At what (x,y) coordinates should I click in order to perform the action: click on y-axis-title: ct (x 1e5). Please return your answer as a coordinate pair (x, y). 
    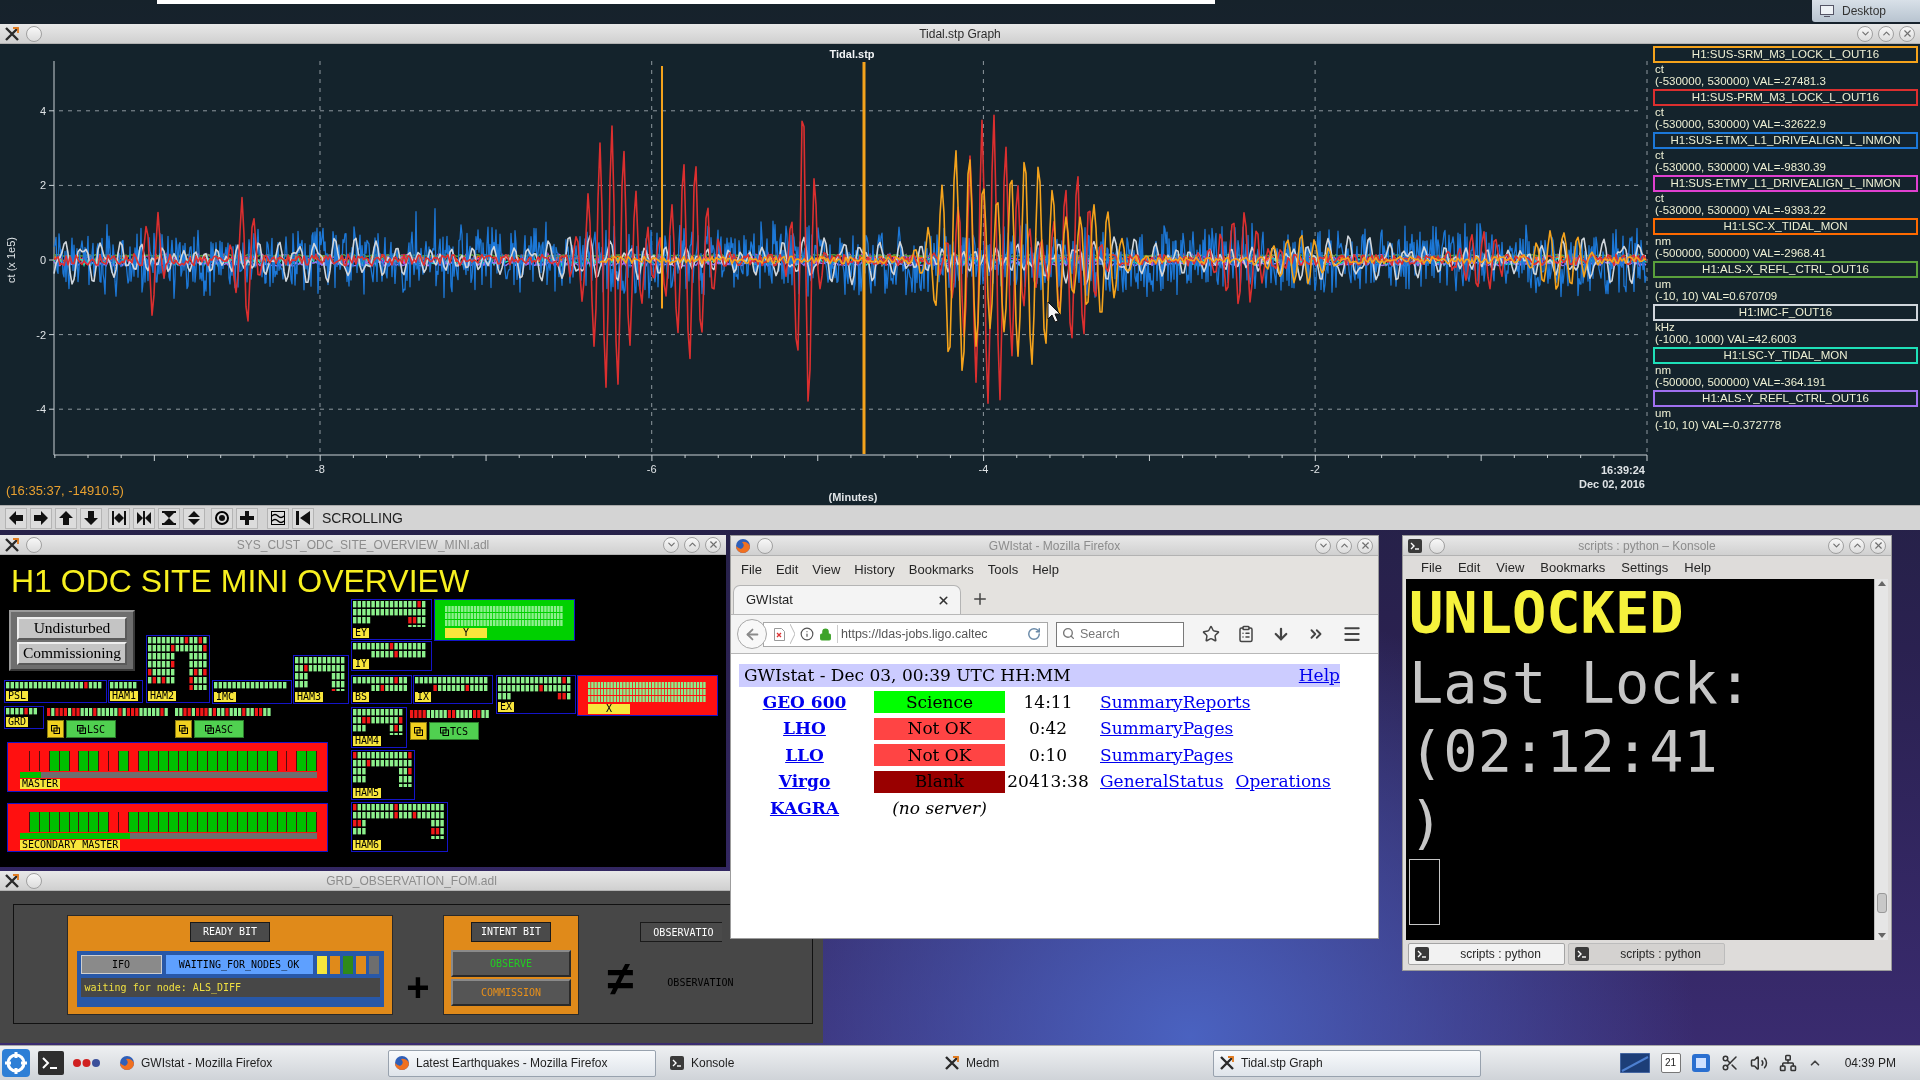
    Looking at the image, I should click on (10, 260).